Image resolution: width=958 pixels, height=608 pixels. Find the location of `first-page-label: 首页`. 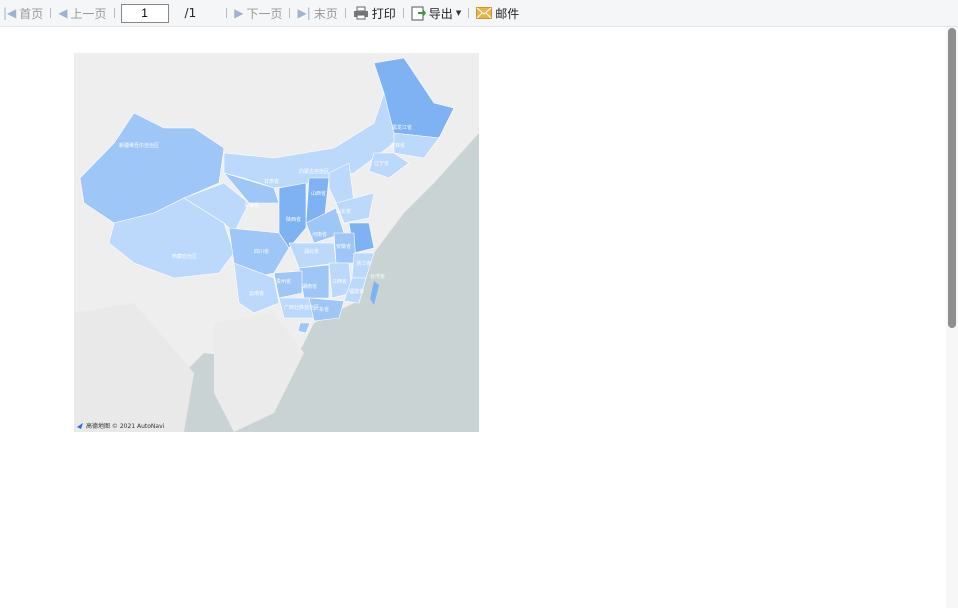

first-page-label: 首页 is located at coordinates (31, 13).